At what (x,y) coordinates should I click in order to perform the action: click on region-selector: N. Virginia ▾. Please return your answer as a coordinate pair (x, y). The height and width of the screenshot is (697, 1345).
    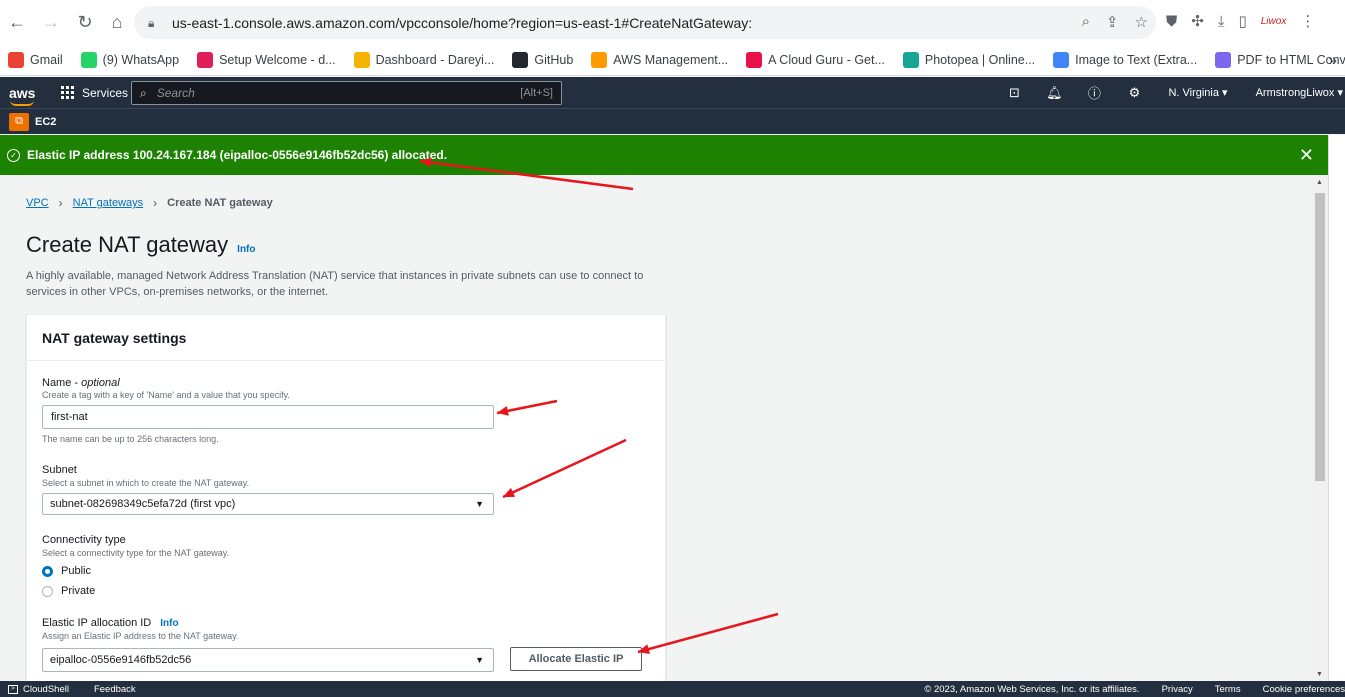
    Looking at the image, I should click on (1197, 92).